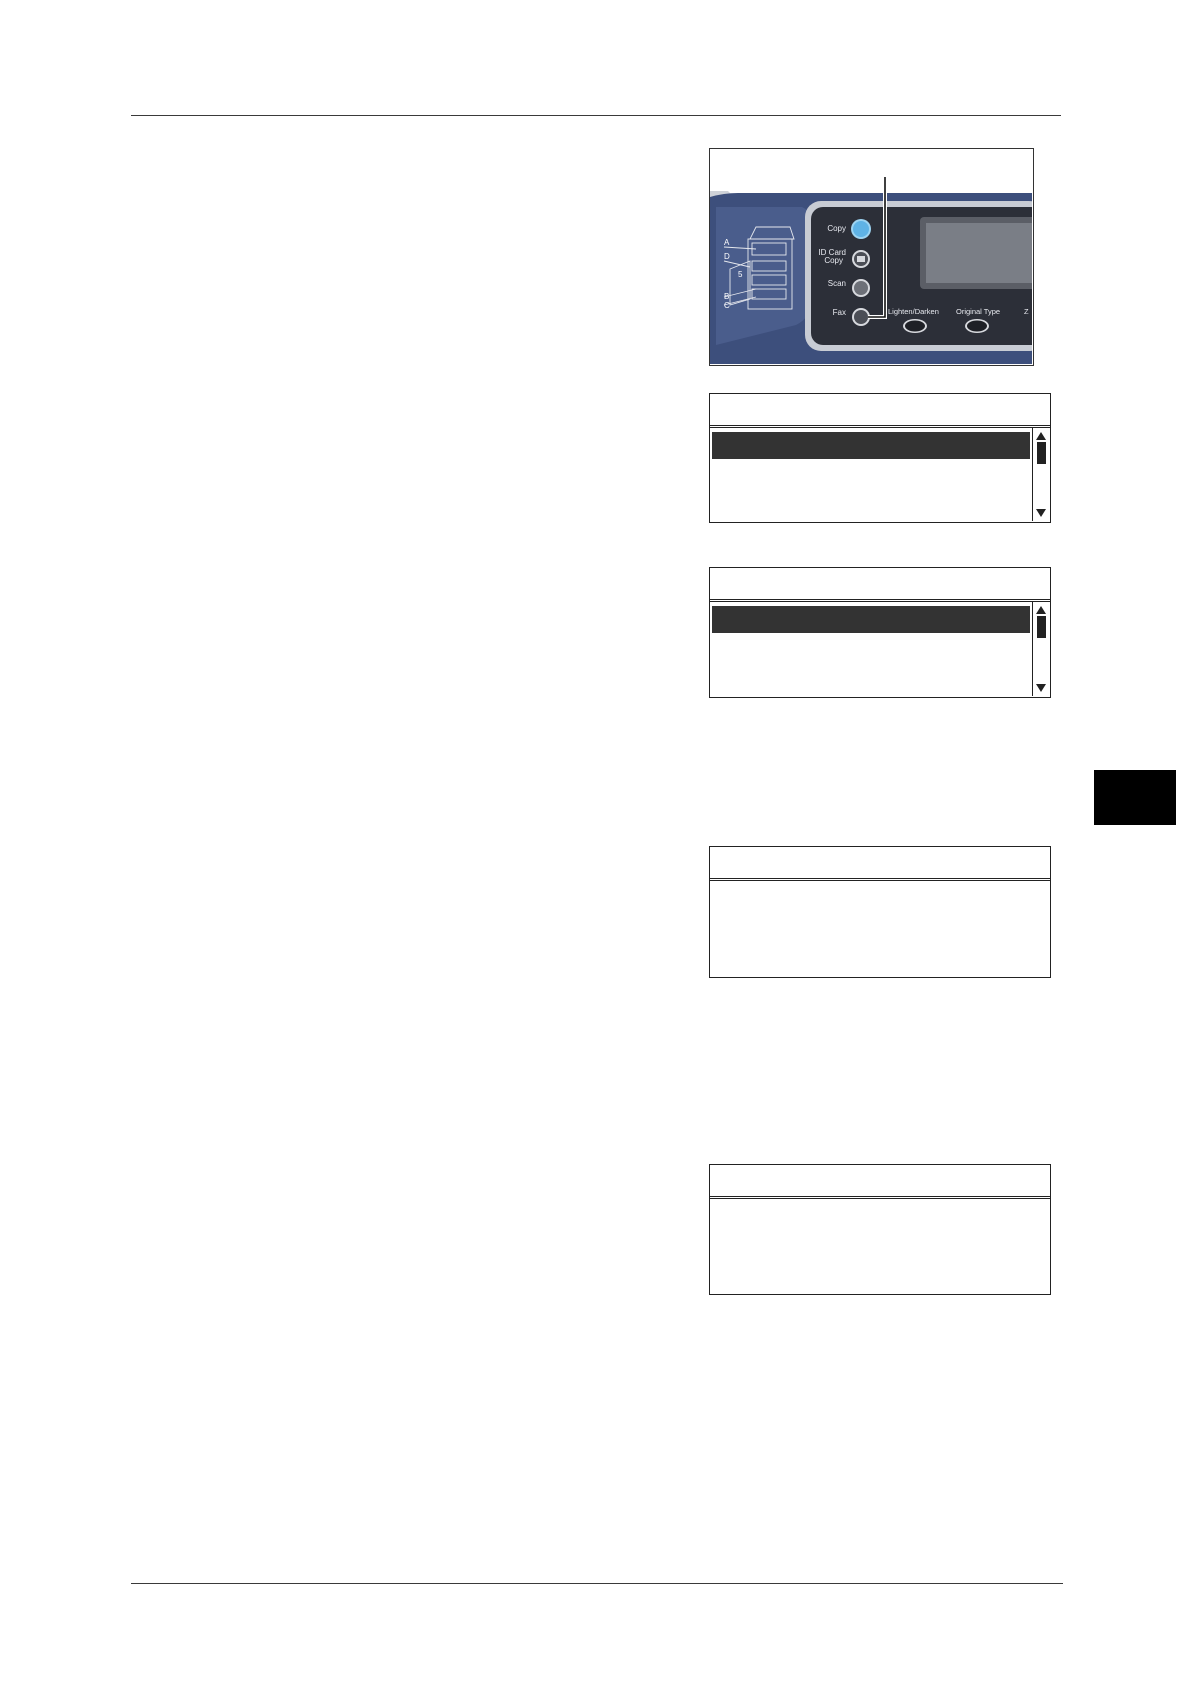  Describe the element at coordinates (977, 326) in the screenshot. I see `original-type-button` at that location.